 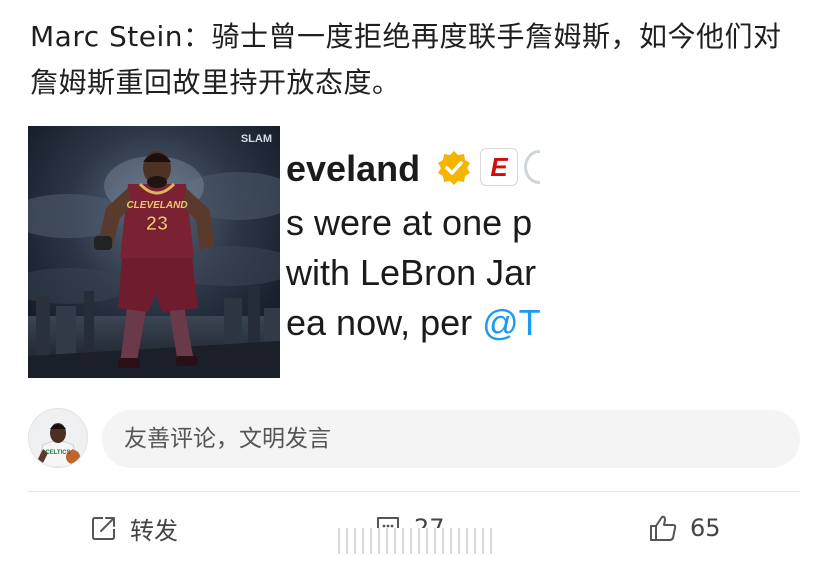 I want to click on verified-badge-icon, so click(x=454, y=168).